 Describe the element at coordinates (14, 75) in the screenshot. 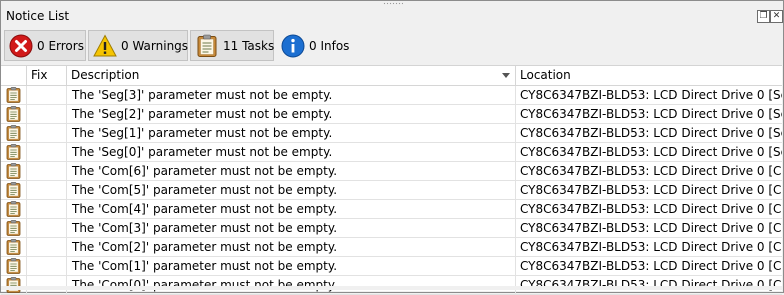

I see `column-header-icon` at that location.